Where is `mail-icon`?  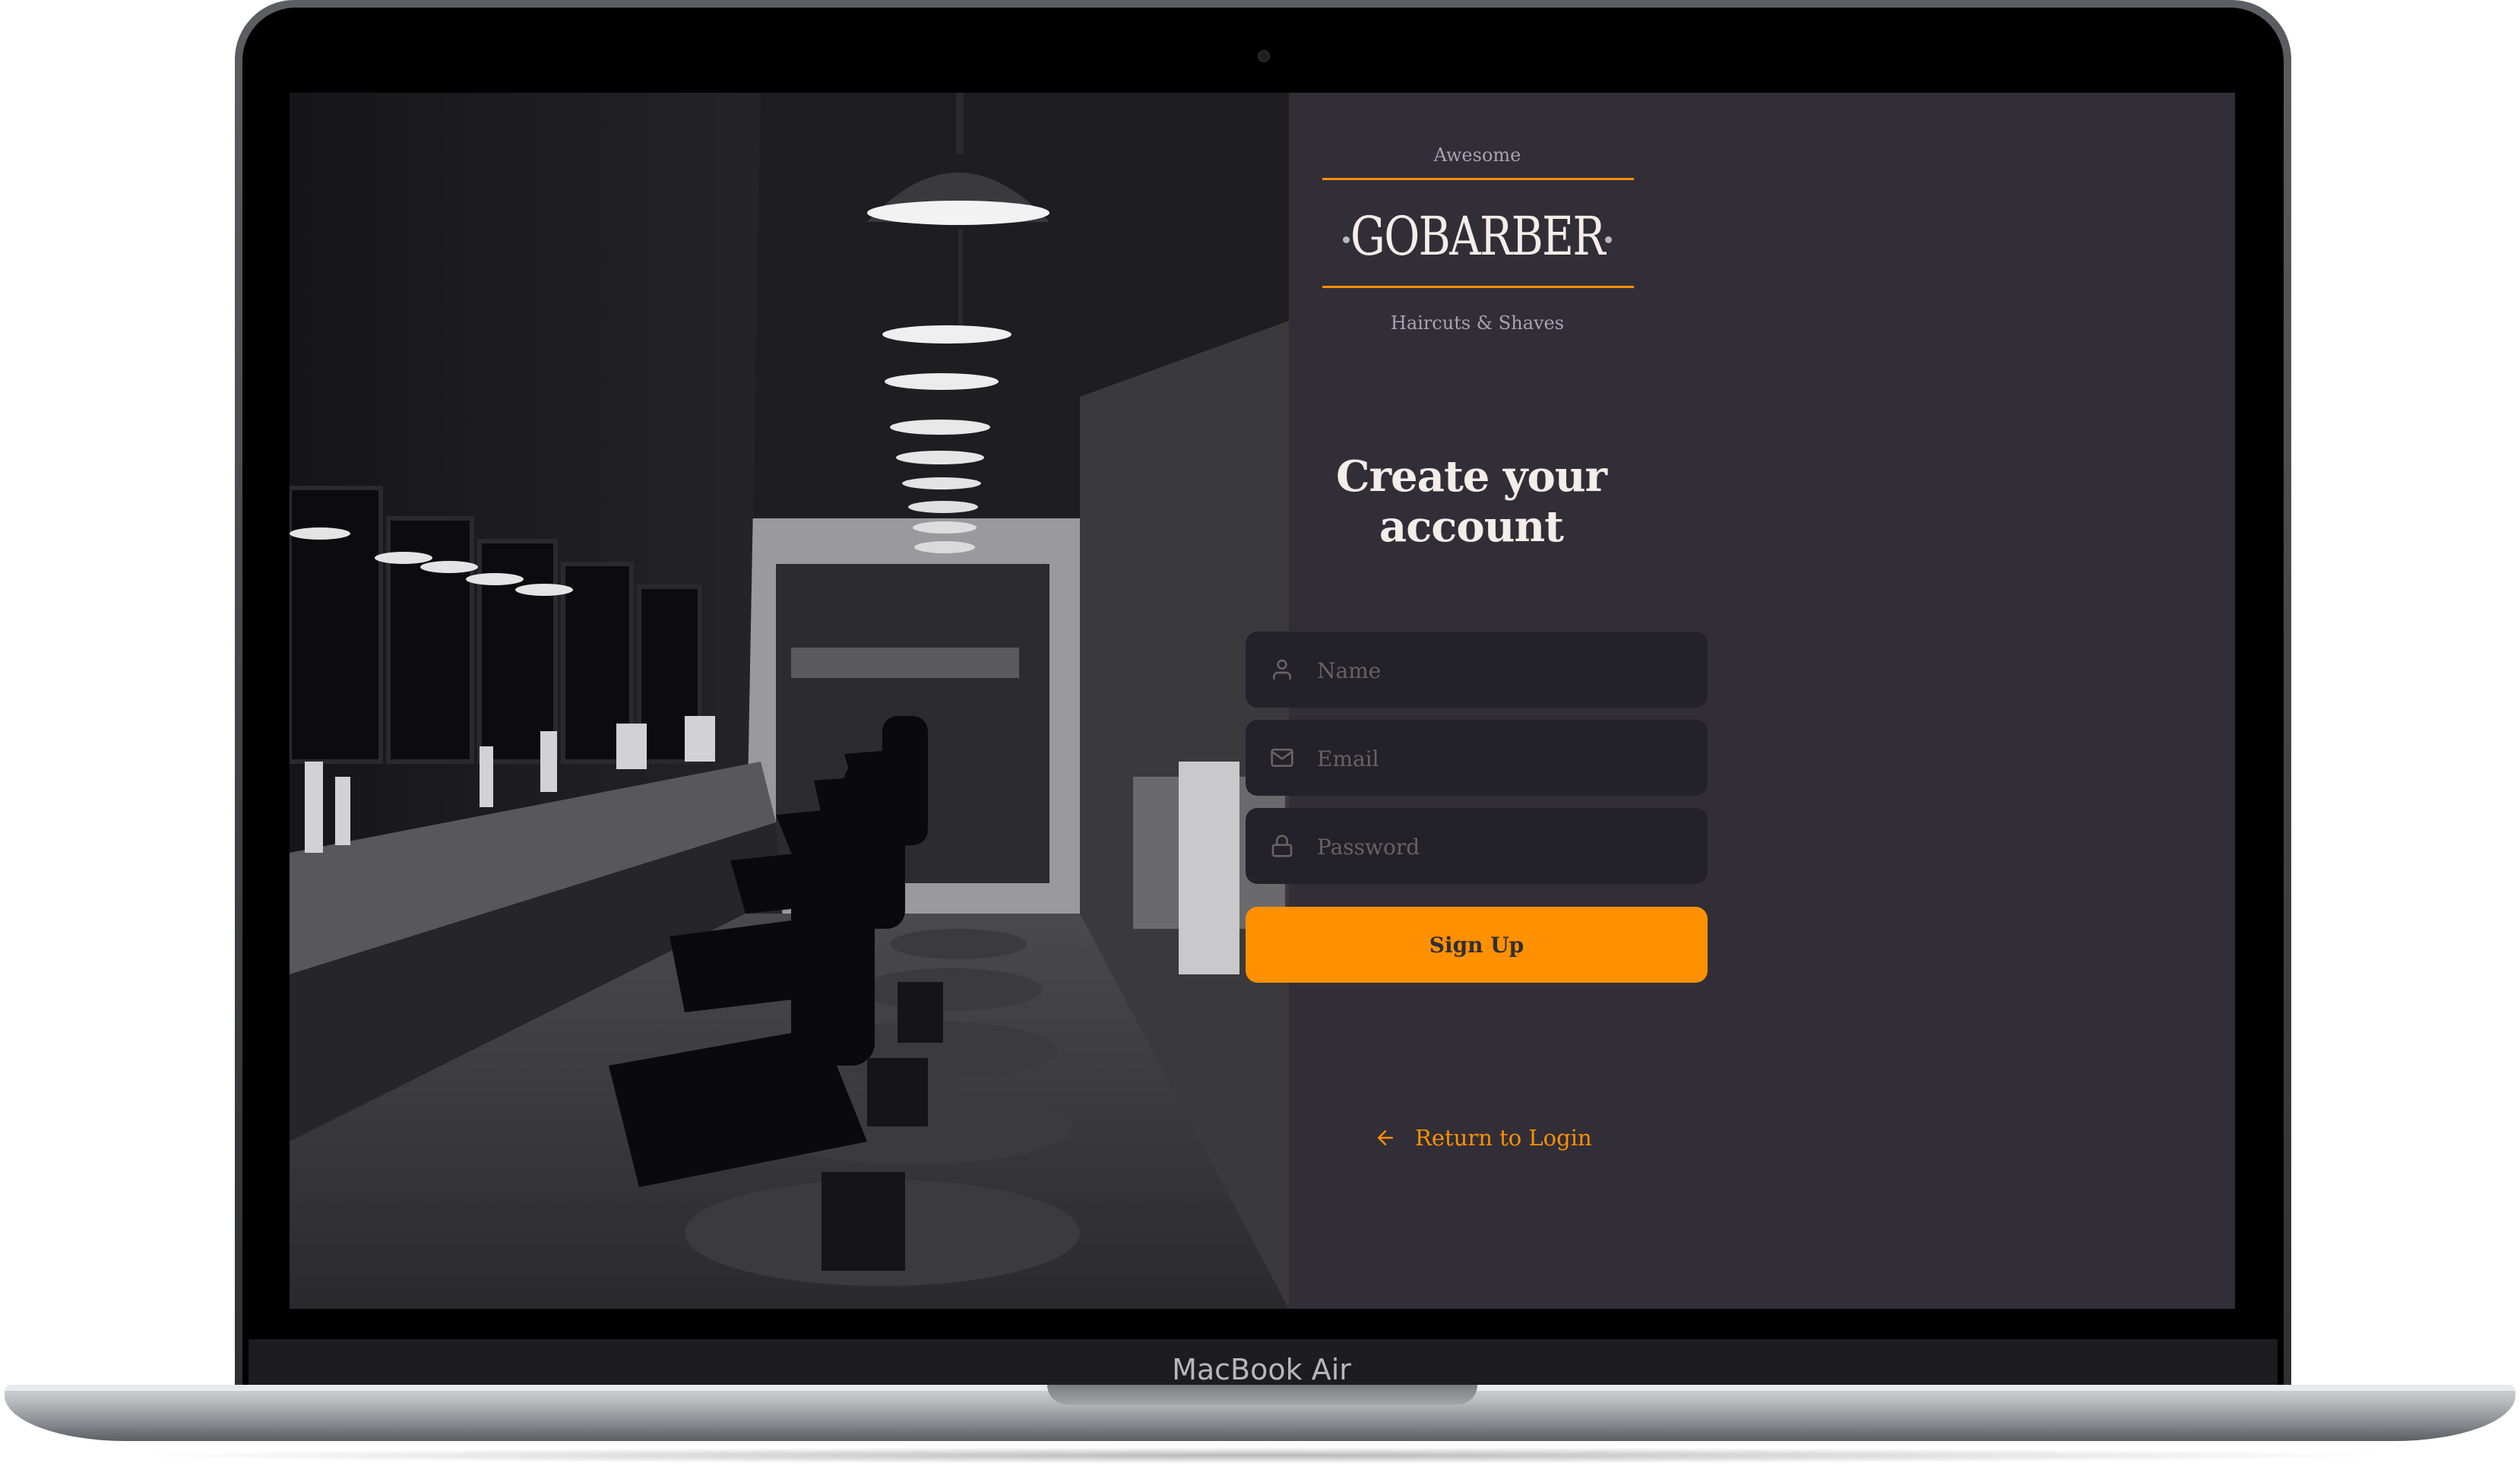 mail-icon is located at coordinates (1282, 758).